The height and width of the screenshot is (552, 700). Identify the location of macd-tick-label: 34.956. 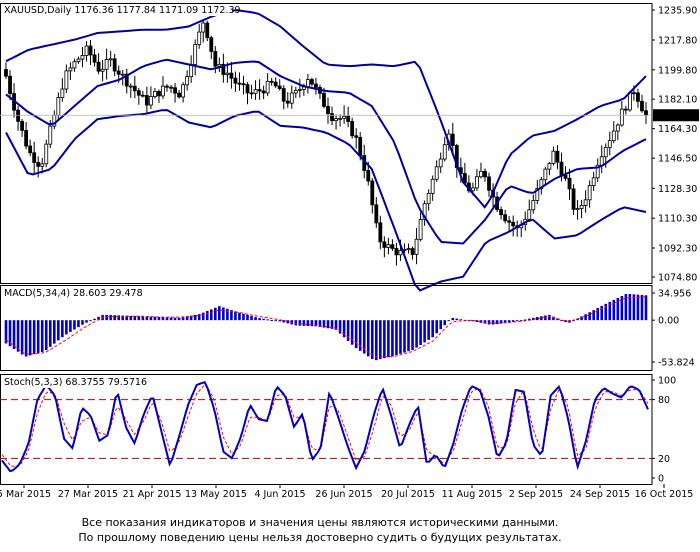
(674, 294).